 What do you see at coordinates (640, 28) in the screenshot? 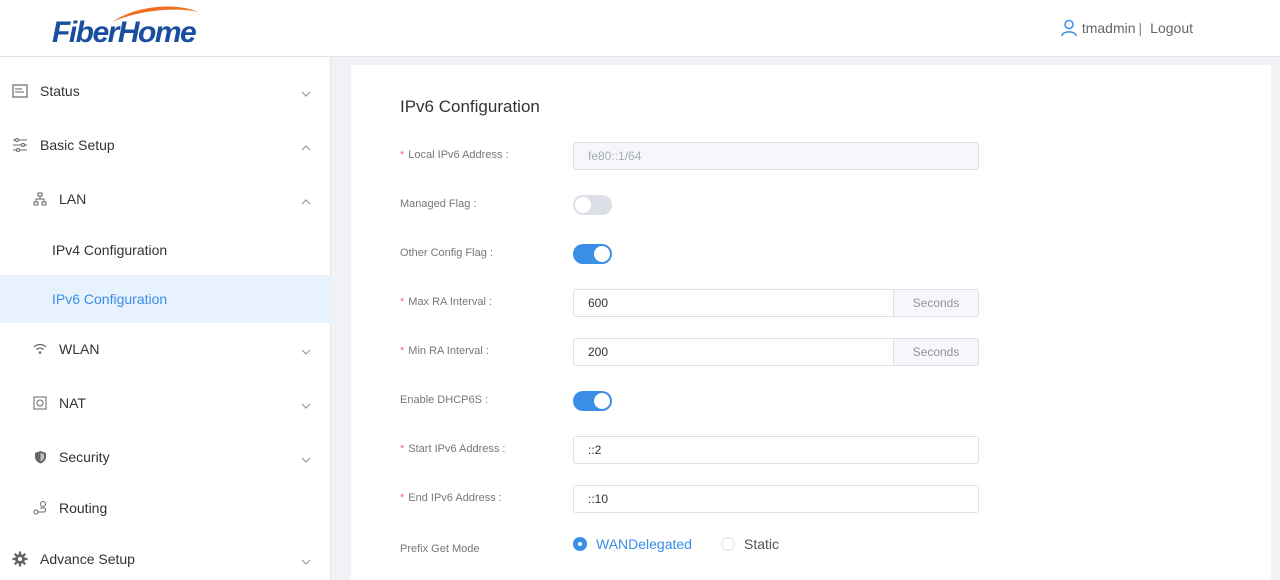
I see `top-header: FiberHome tmadmin | Logout` at bounding box center [640, 28].